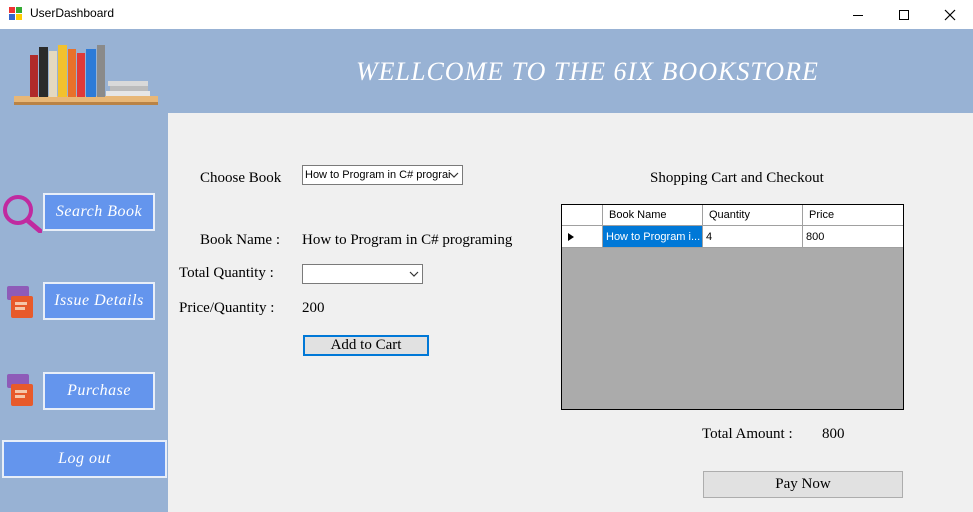 The height and width of the screenshot is (512, 973). What do you see at coordinates (747, 434) in the screenshot?
I see `total-amount-label: Total Amount :` at bounding box center [747, 434].